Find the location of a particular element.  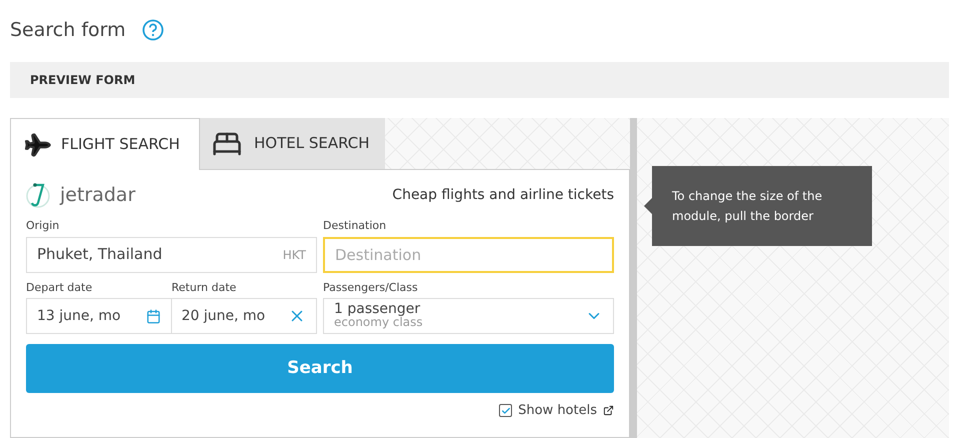

field-label: Origin is located at coordinates (43, 226).